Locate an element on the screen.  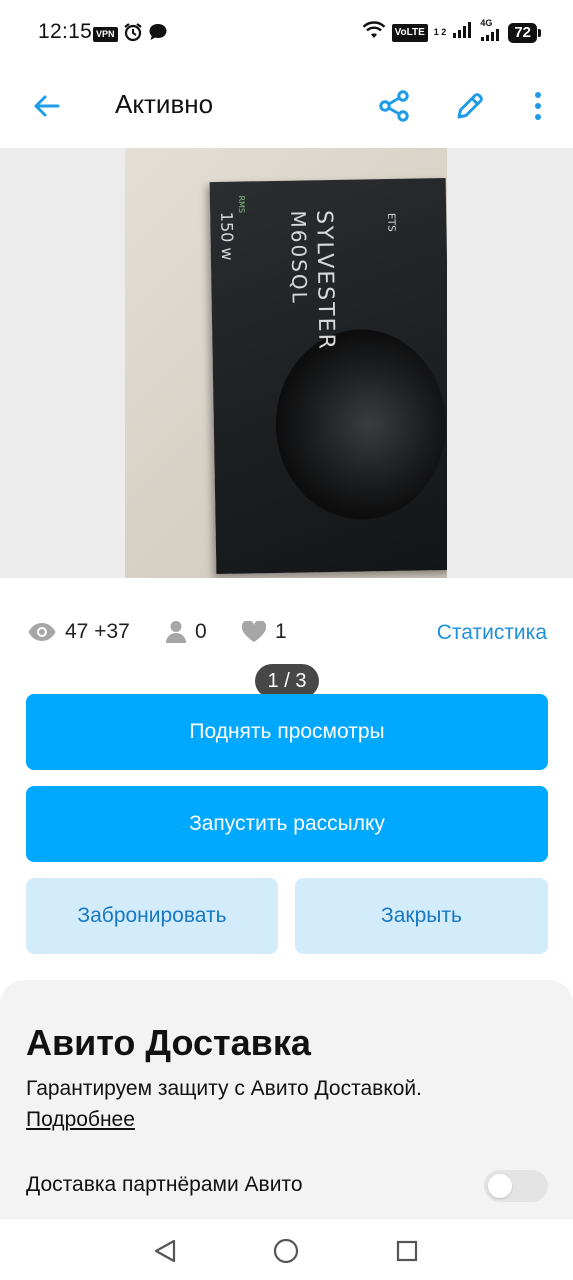
speaker-graphic is located at coordinates (360, 424).